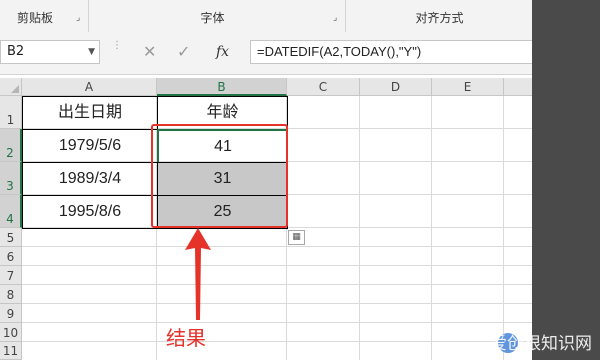  I want to click on row-header-7: 7, so click(11, 275).